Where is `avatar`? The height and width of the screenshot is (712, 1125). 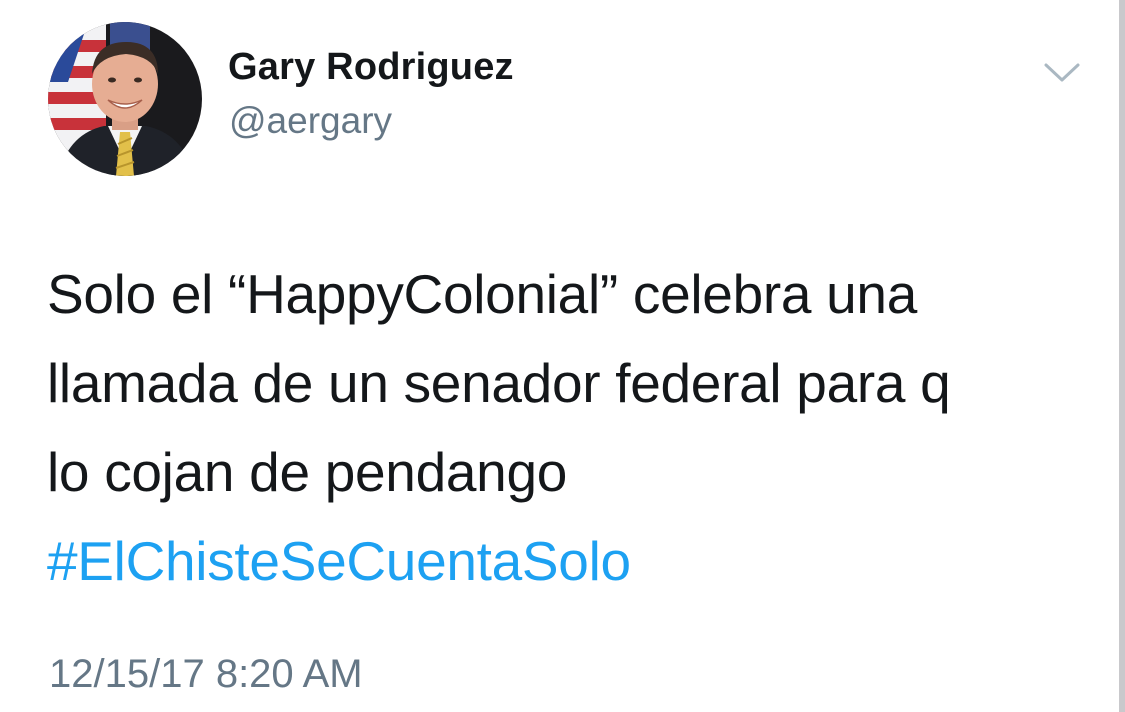 avatar is located at coordinates (125, 99).